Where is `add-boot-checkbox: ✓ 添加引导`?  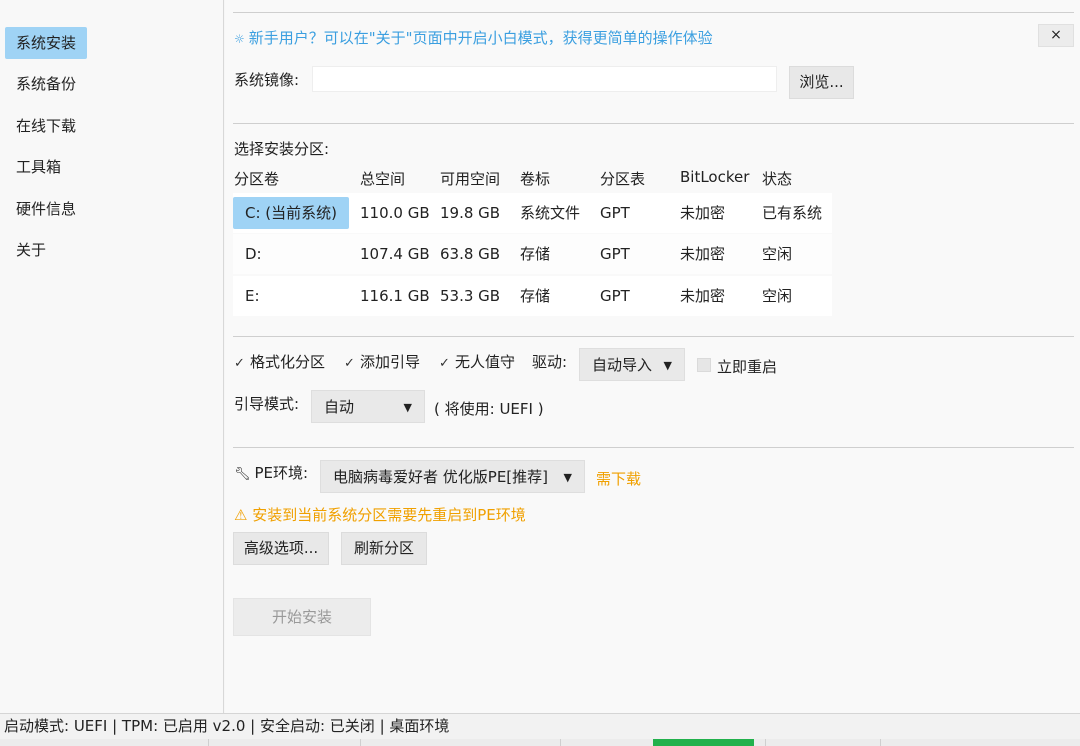
add-boot-checkbox: ✓ 添加引导 is located at coordinates (382, 361).